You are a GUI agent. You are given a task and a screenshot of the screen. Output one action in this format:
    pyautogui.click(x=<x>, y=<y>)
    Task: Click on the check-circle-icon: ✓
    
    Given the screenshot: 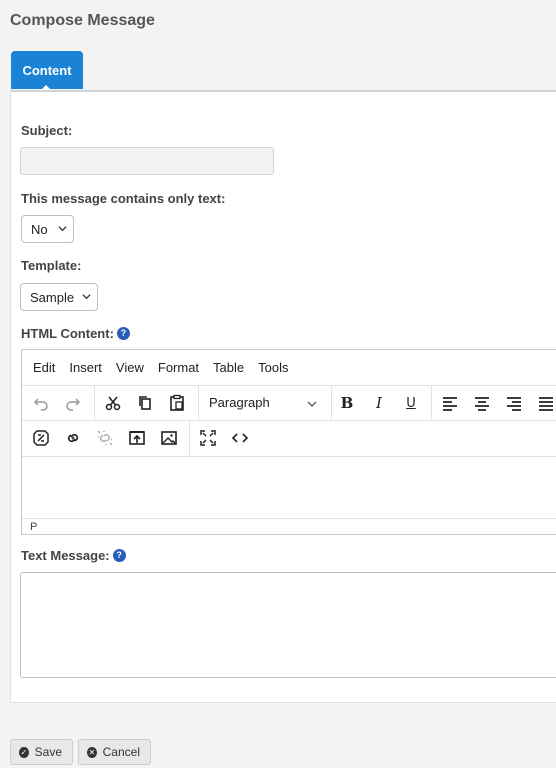 What is the action you would take?
    pyautogui.click(x=24, y=752)
    